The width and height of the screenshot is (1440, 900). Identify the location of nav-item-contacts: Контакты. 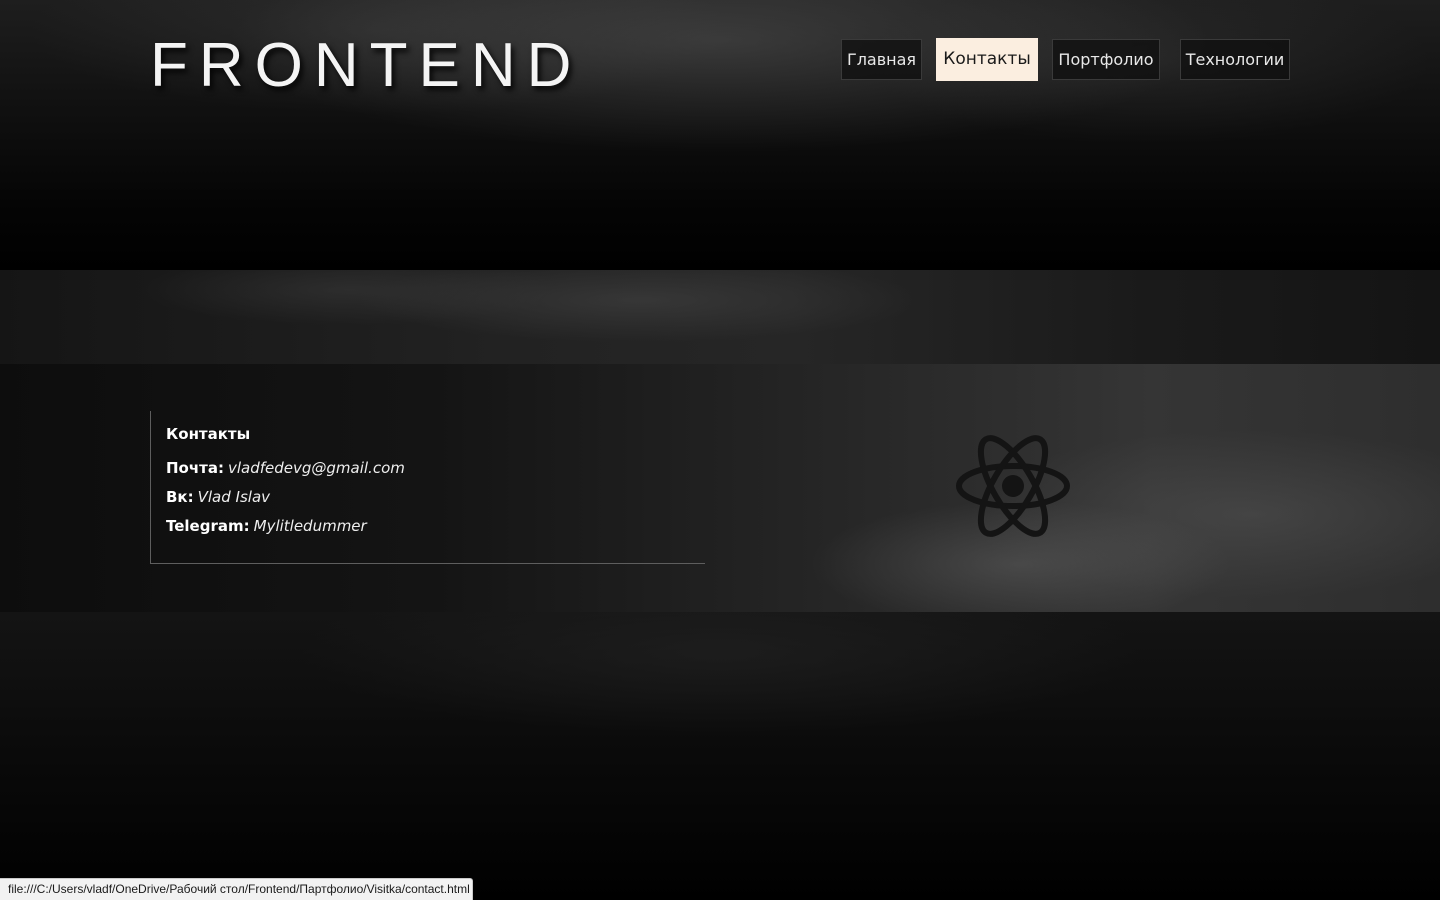
(987, 59).